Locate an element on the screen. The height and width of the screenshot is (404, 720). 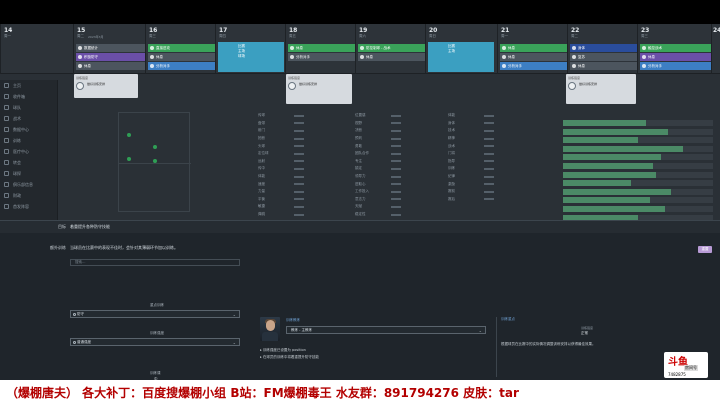
sidebar-item-scouting: 球探 is located at coordinates (28, 173).